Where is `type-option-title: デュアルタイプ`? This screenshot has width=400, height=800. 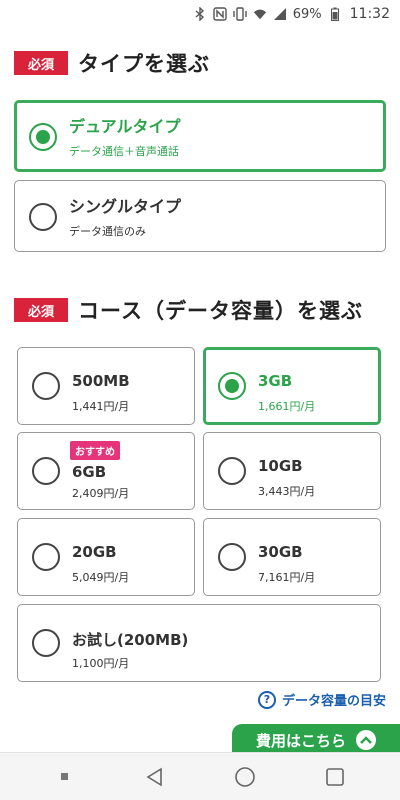 type-option-title: デュアルタイプ is located at coordinates (125, 126).